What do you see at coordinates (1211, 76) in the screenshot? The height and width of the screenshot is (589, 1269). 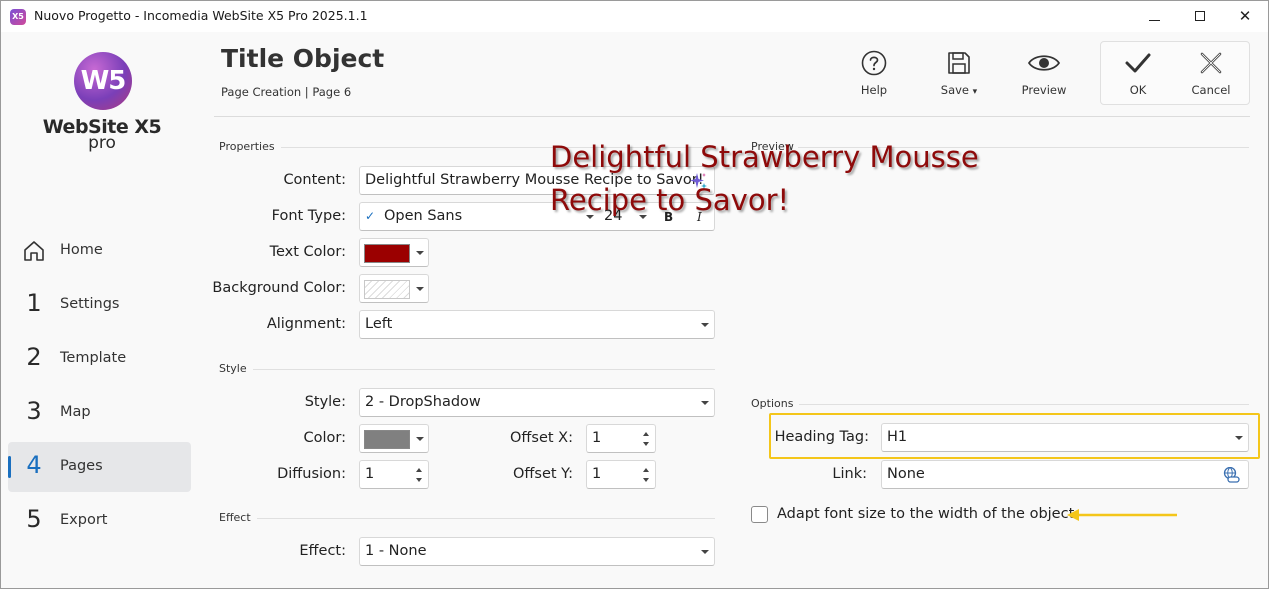 I see `cancel-button: Cancel` at bounding box center [1211, 76].